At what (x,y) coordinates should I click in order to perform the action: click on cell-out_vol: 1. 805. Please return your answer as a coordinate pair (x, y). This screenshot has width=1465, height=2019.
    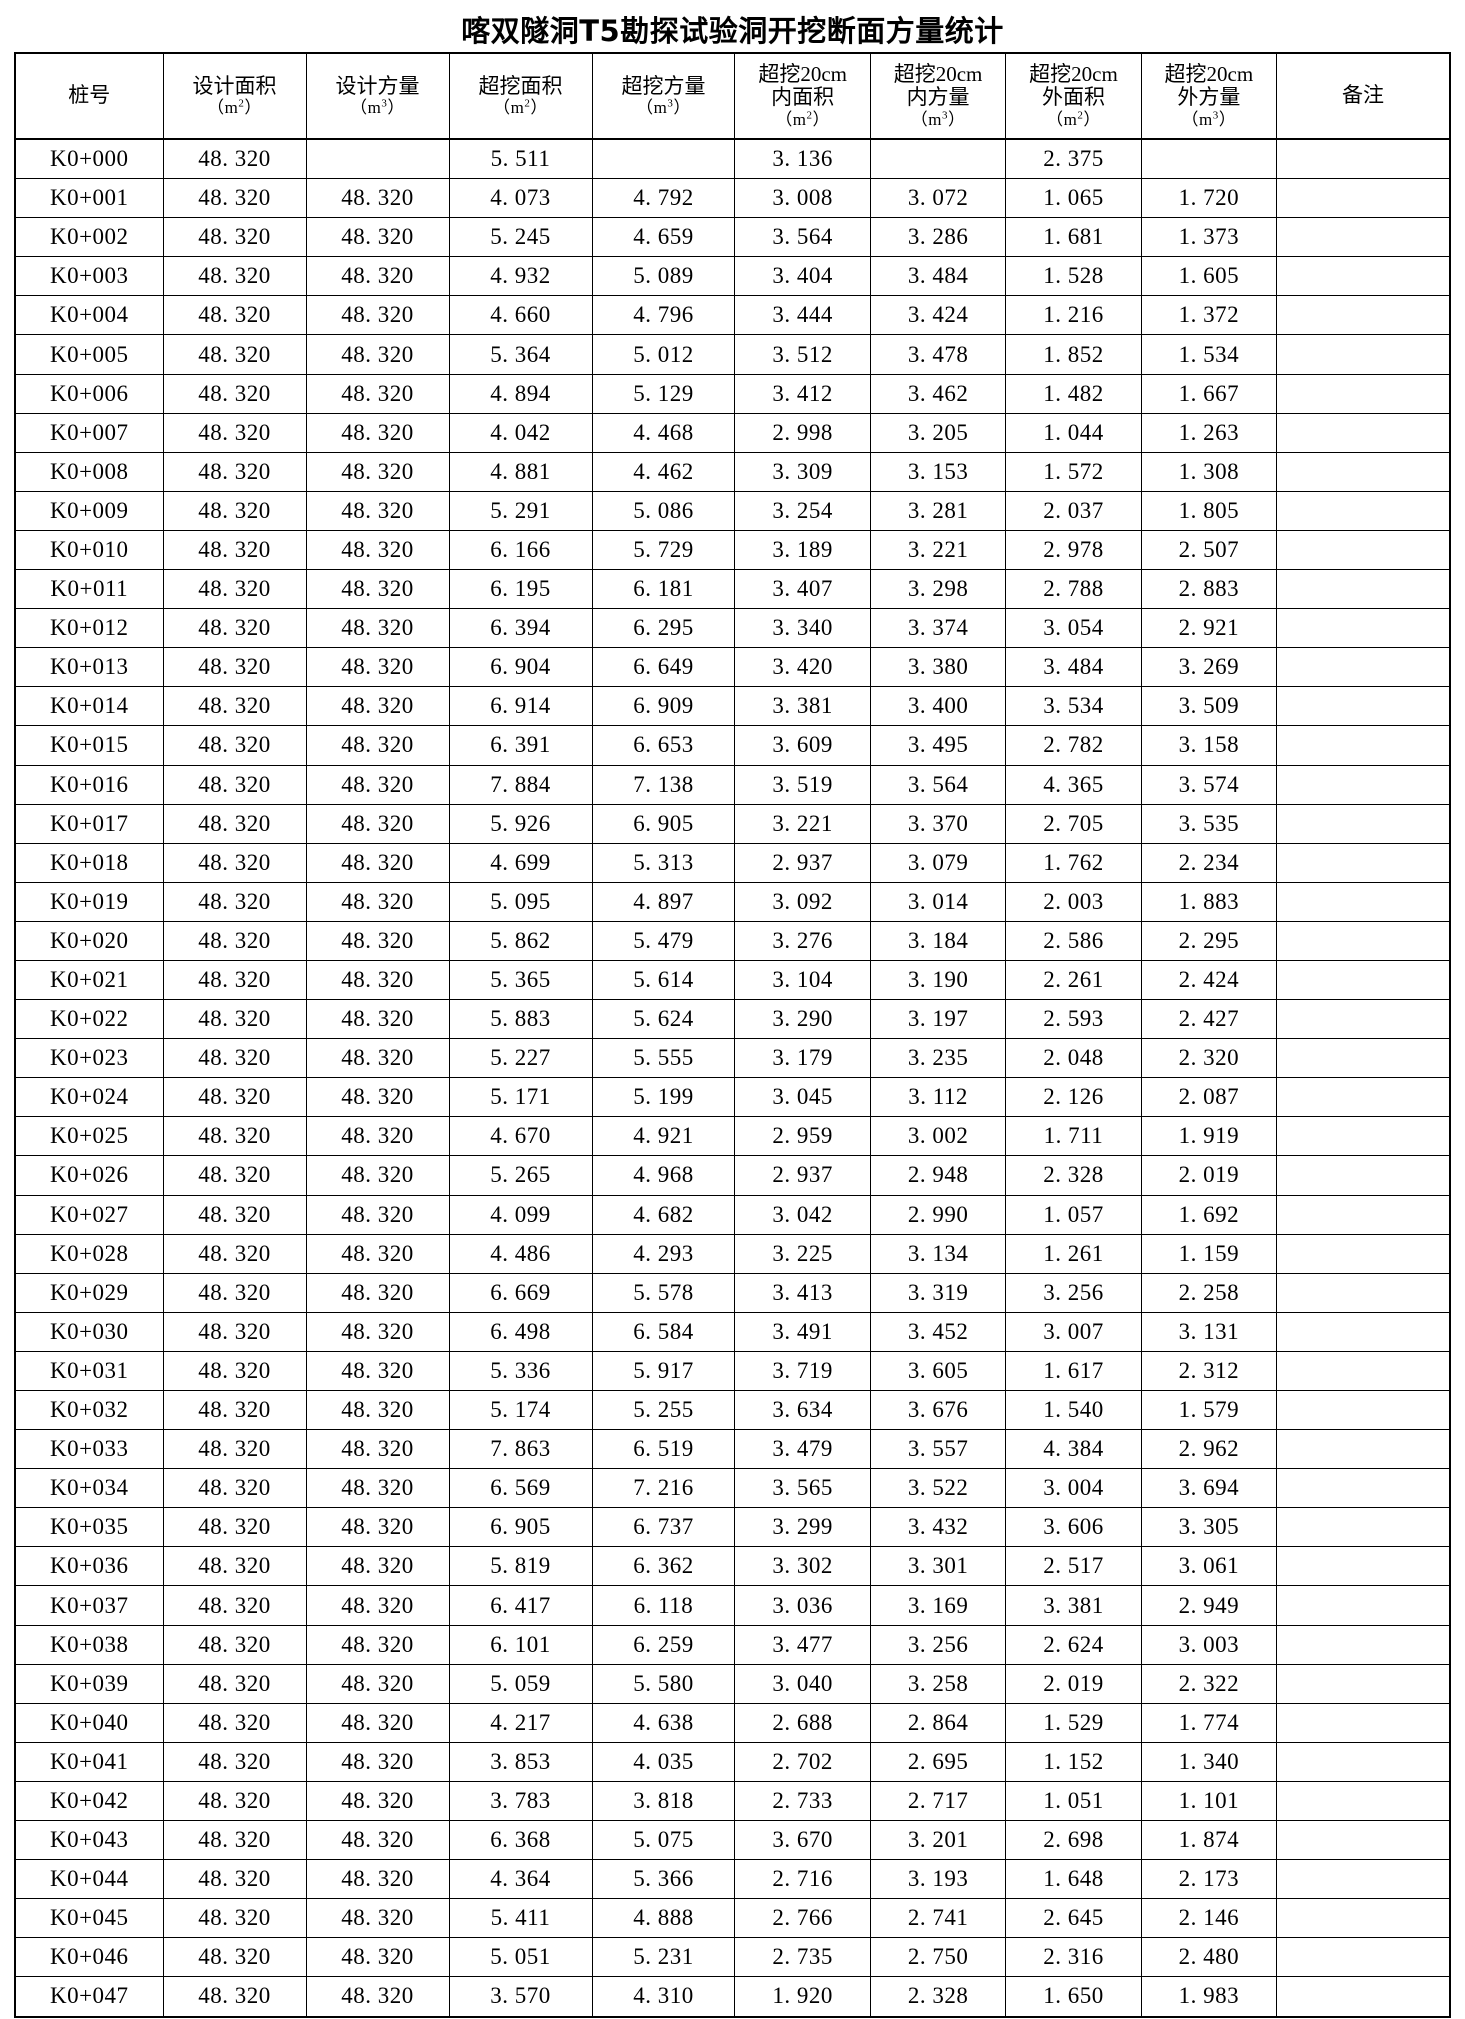
    Looking at the image, I should click on (1209, 510).